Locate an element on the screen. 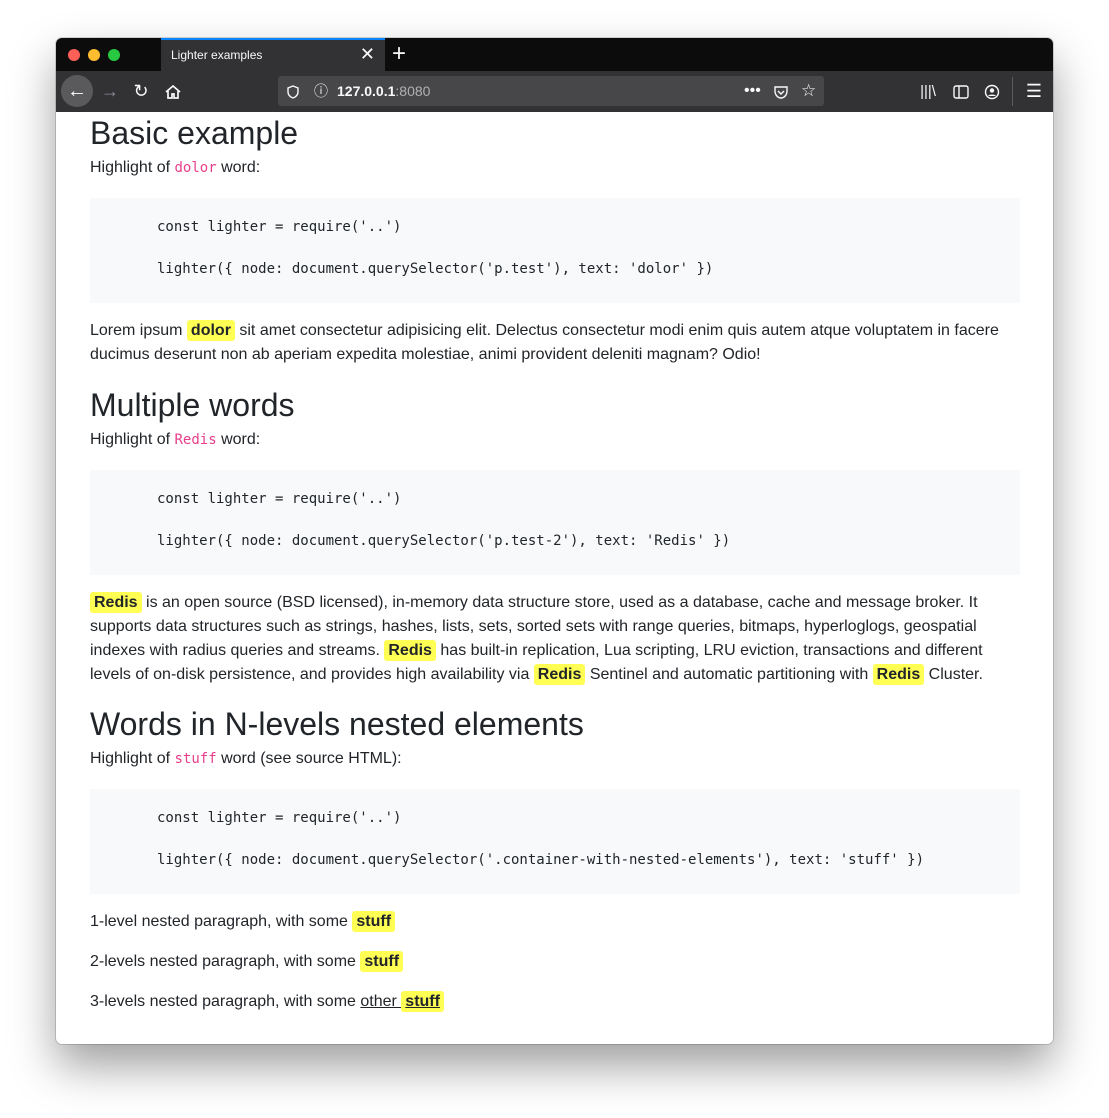 The height and width of the screenshot is (1118, 1109). paragraph-text: Lorem ipsum is located at coordinates (138, 330).